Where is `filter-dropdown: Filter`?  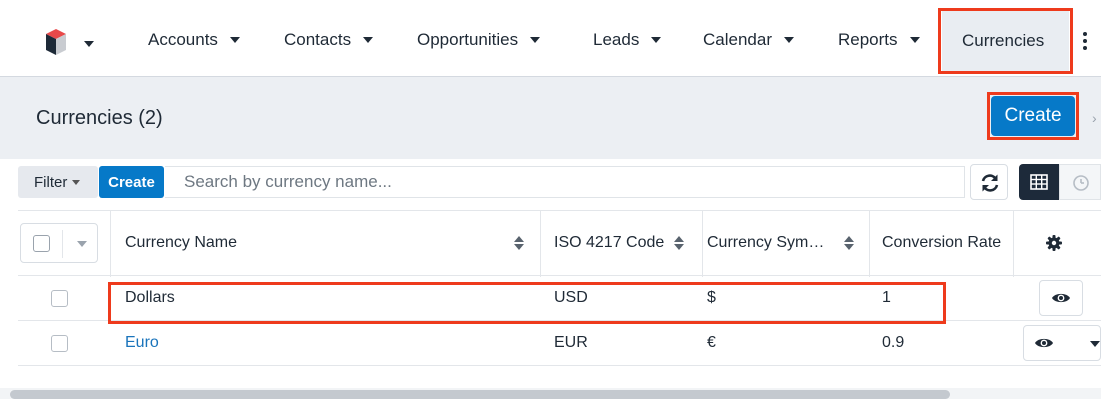 filter-dropdown: Filter is located at coordinates (58, 182).